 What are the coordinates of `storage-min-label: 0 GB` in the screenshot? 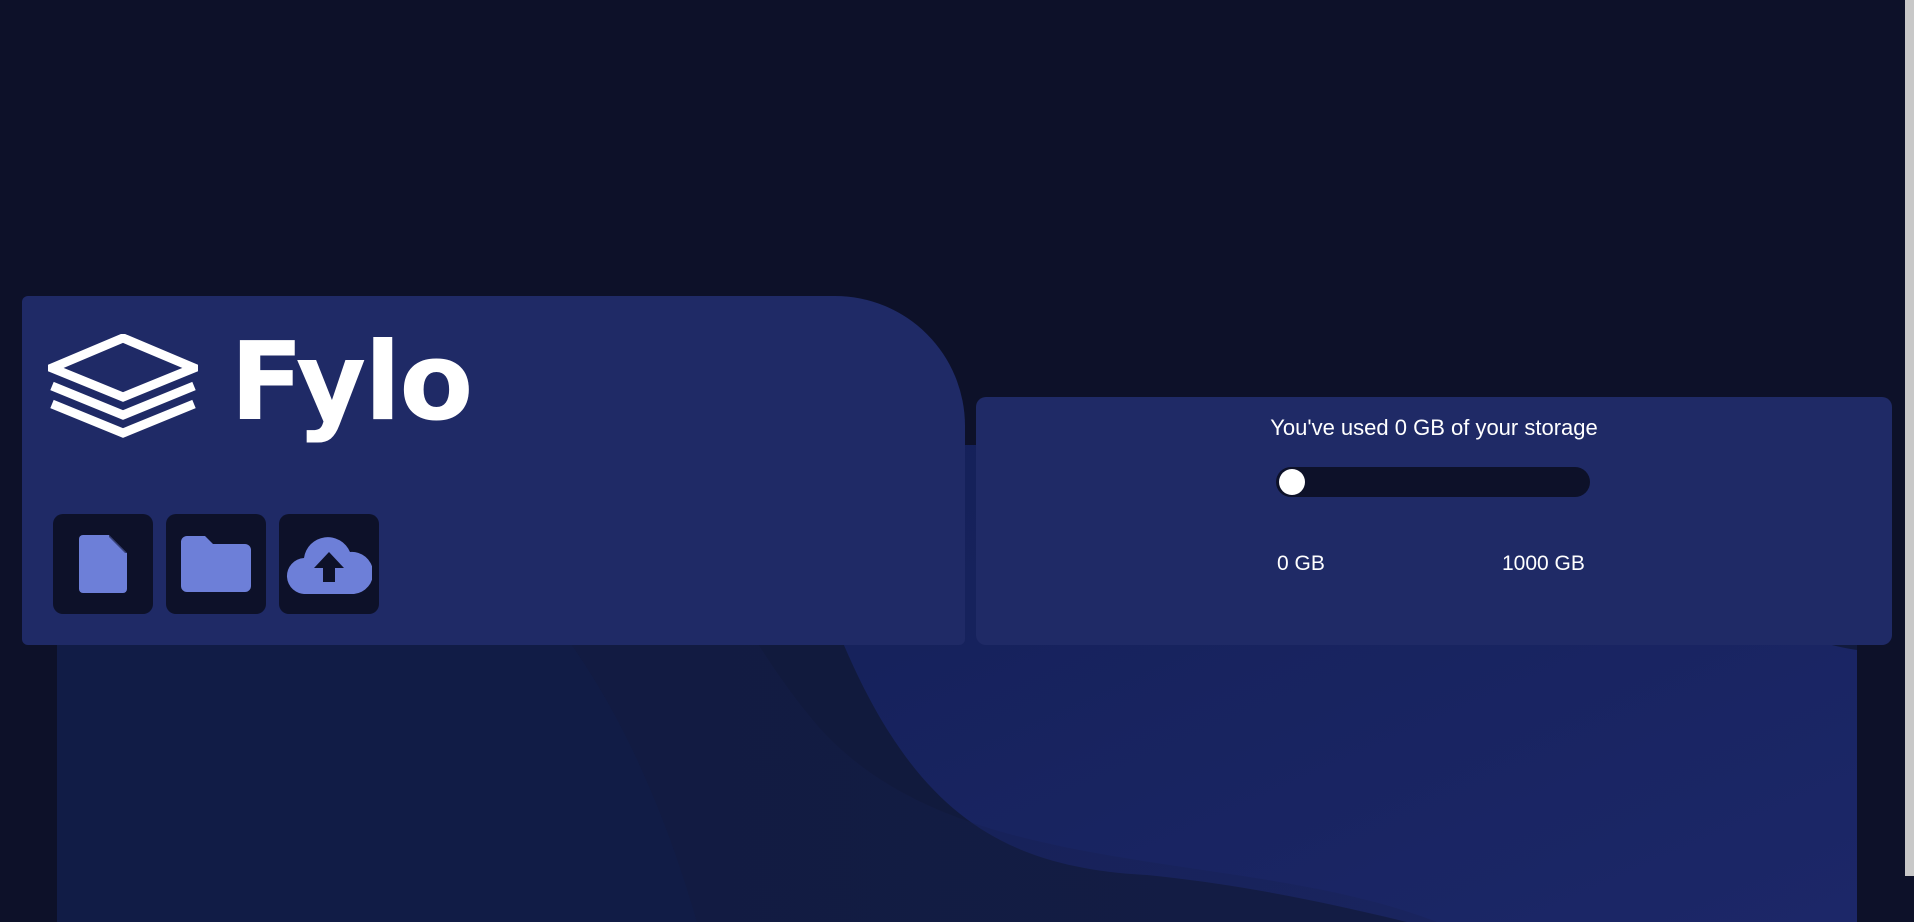 It's located at (1301, 563).